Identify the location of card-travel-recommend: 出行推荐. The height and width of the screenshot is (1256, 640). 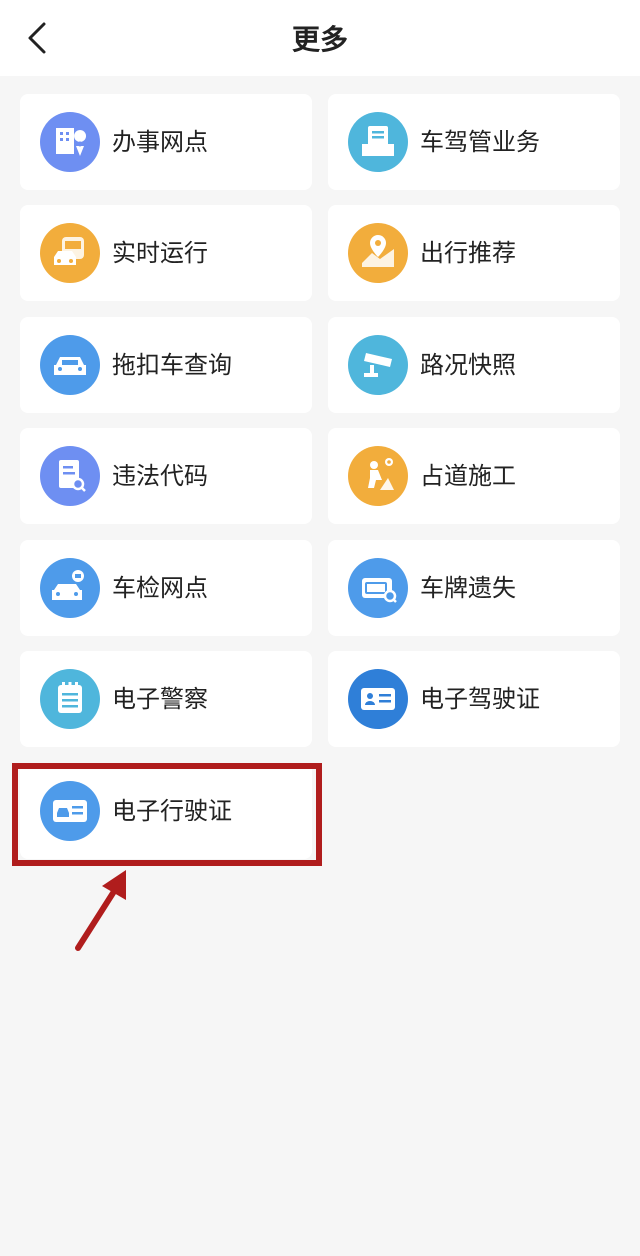
(474, 253).